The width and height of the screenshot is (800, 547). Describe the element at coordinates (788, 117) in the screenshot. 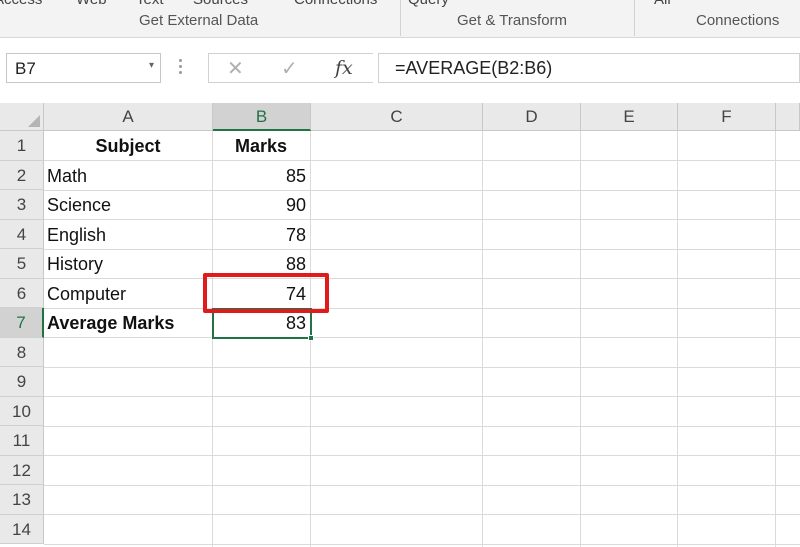

I see `column-header-g` at that location.